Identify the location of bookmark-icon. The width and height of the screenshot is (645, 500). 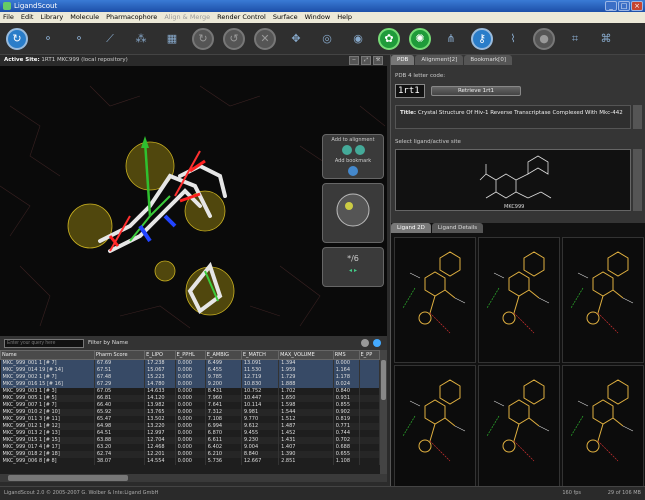
(353, 171).